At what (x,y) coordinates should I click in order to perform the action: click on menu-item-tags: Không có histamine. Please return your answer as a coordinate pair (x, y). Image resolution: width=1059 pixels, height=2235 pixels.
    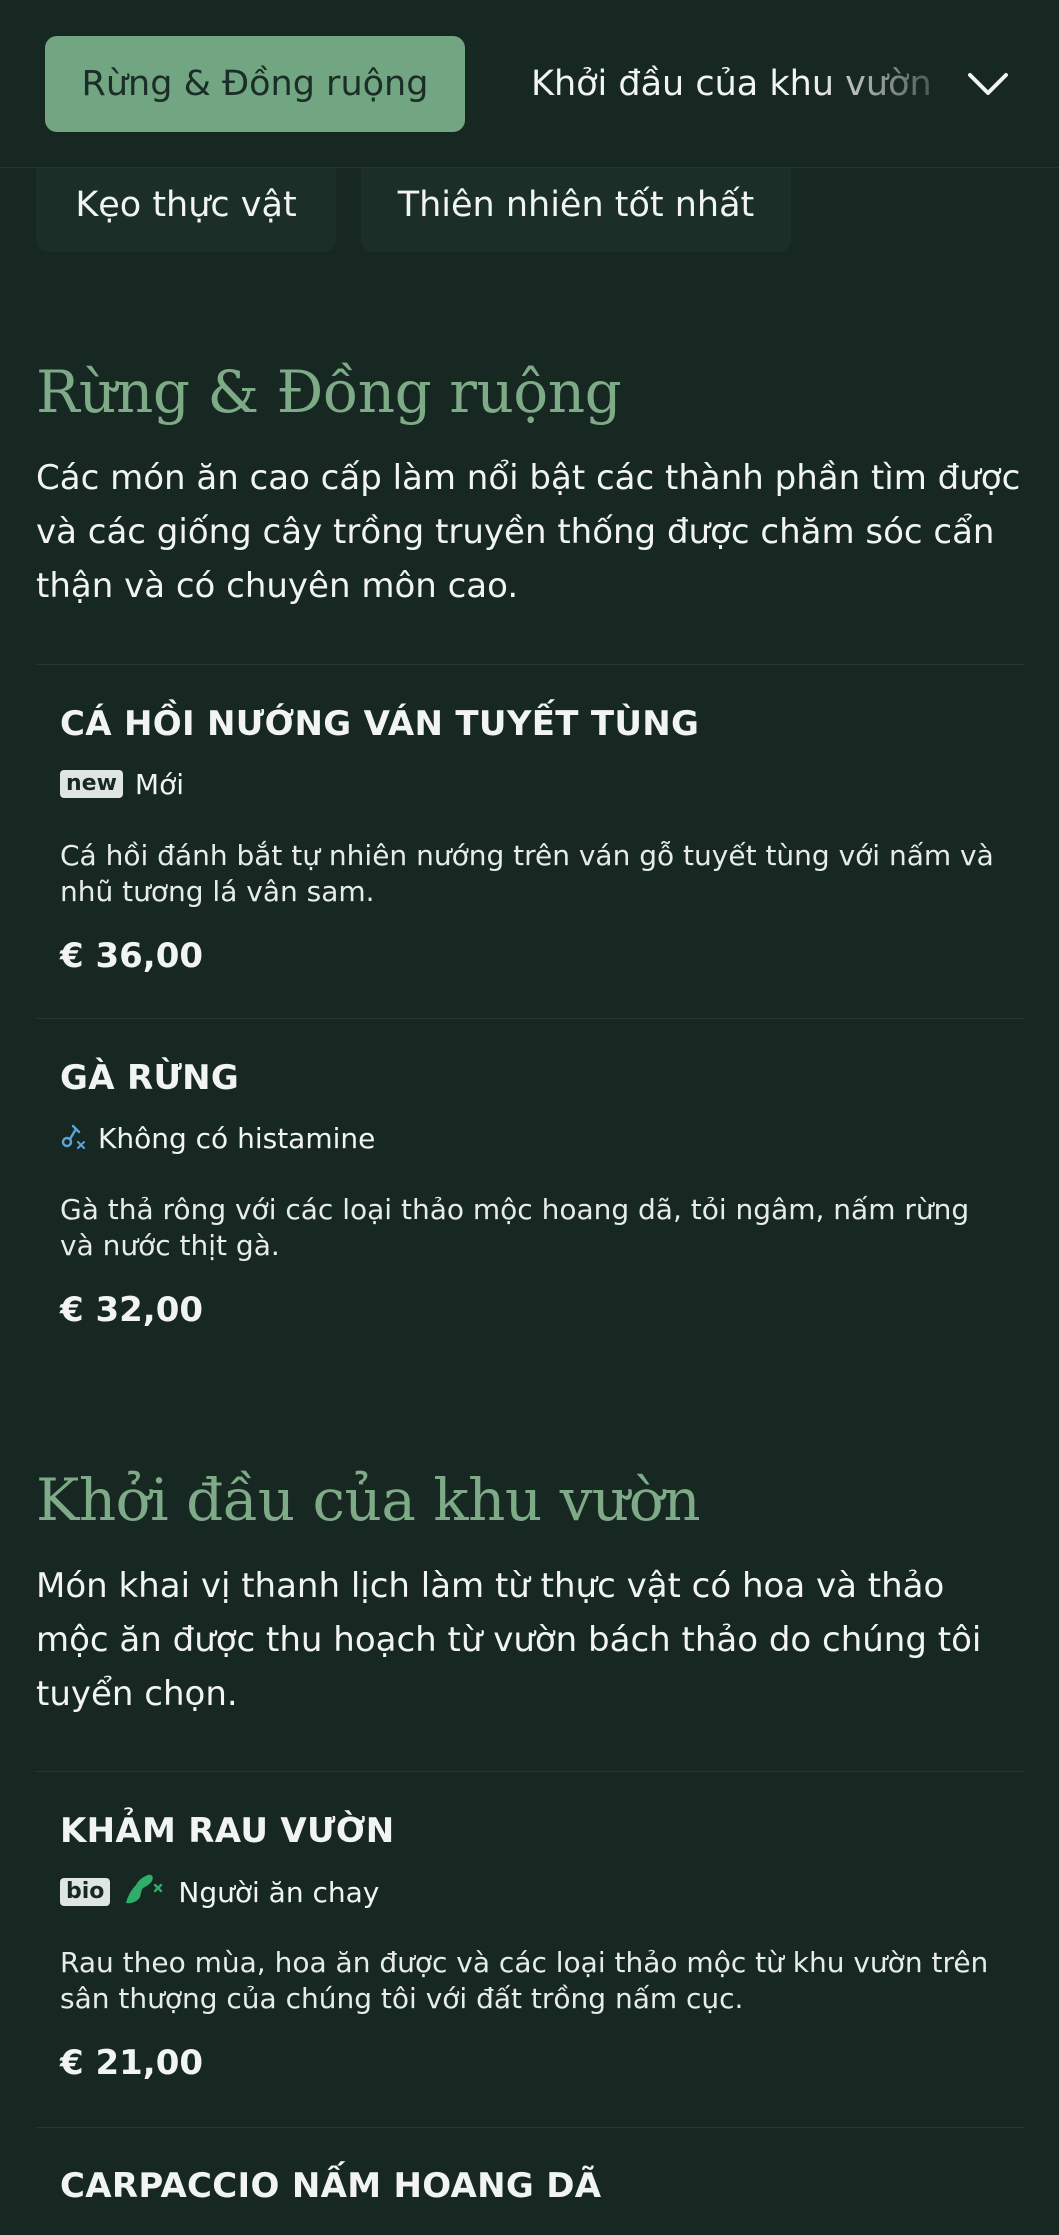
    Looking at the image, I should click on (217, 1138).